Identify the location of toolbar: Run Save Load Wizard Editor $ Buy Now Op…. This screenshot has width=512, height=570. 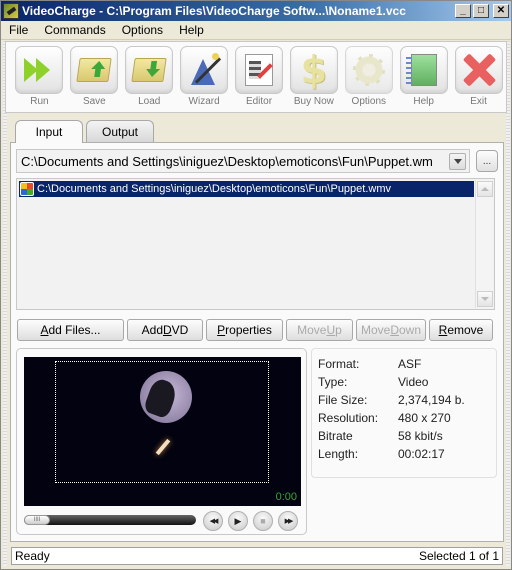
(256, 77).